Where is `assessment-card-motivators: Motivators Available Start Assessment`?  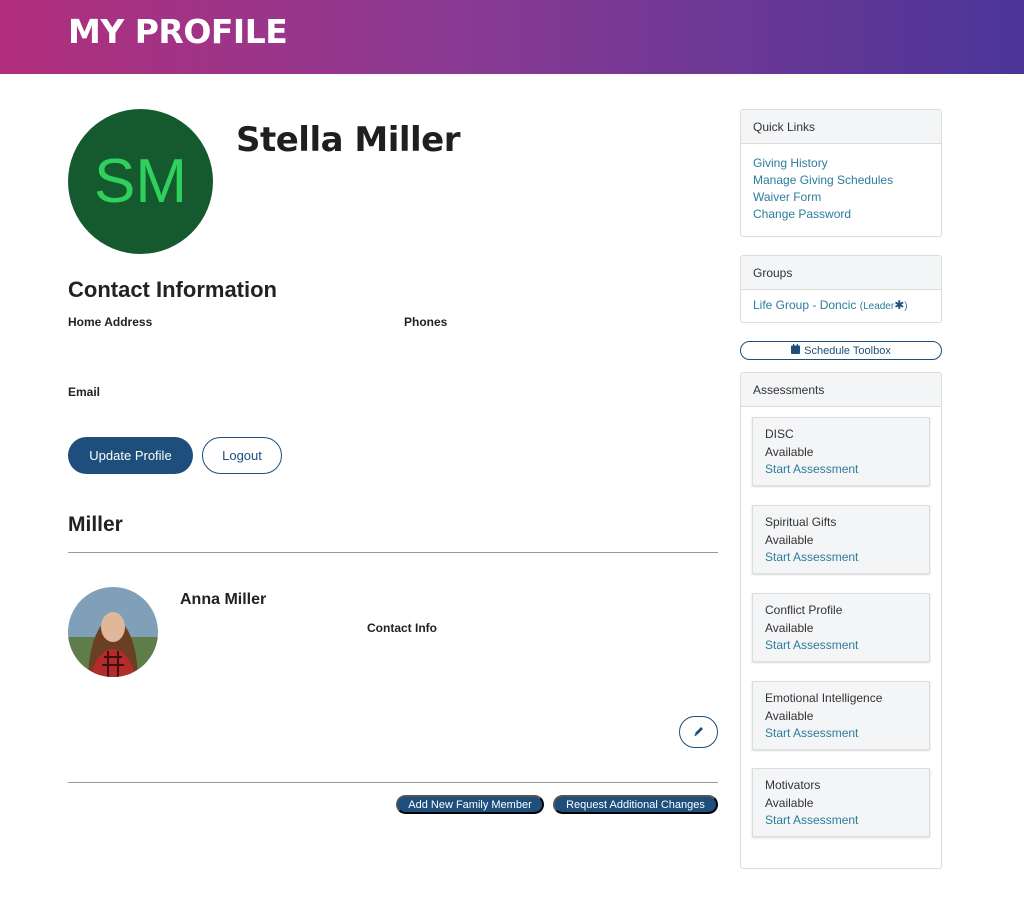
assessment-card-motivators: Motivators Available Start Assessment is located at coordinates (841, 802).